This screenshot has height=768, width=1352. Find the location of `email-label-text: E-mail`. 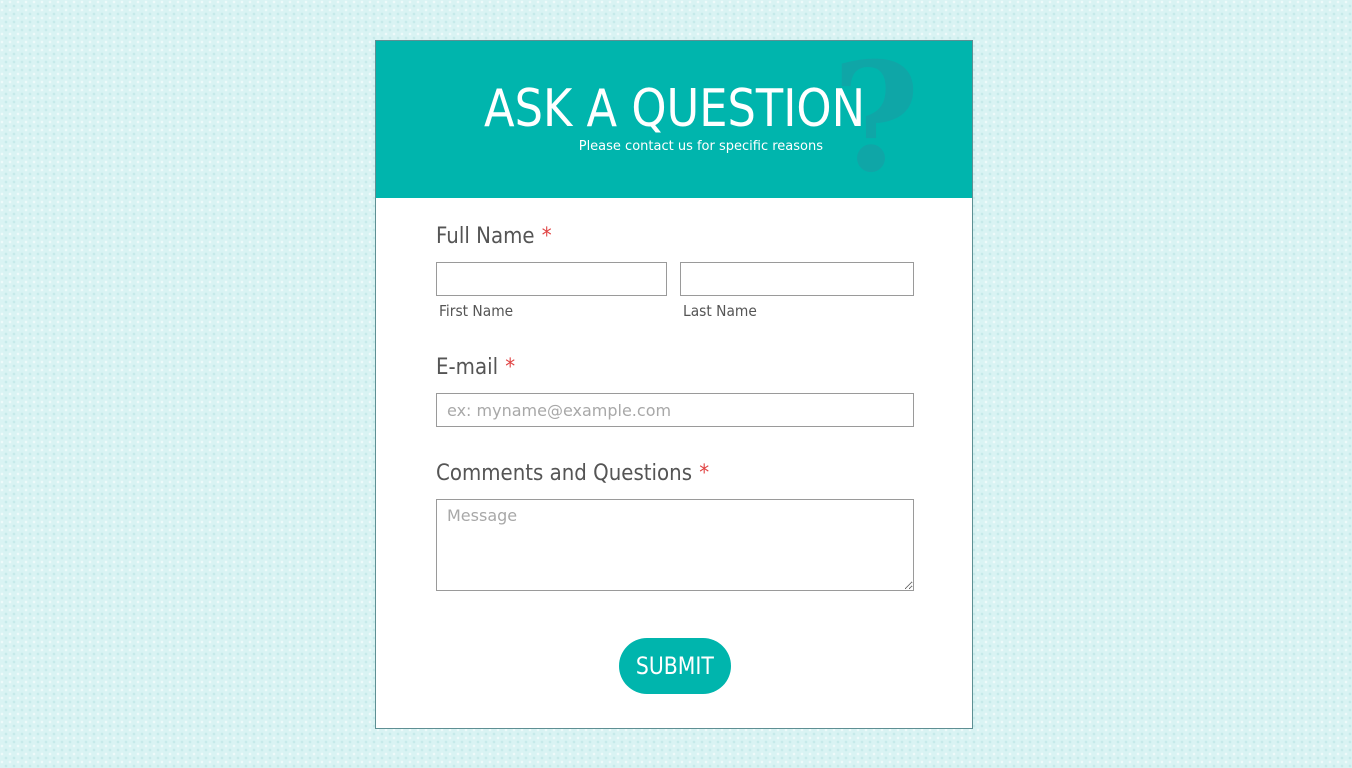

email-label-text: E-mail is located at coordinates (467, 367).